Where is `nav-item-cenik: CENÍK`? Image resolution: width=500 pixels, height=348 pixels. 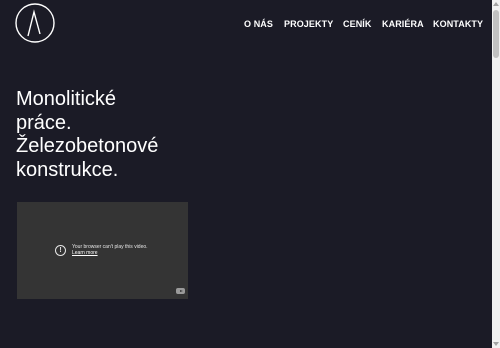
nav-item-cenik: CENÍK is located at coordinates (357, 24).